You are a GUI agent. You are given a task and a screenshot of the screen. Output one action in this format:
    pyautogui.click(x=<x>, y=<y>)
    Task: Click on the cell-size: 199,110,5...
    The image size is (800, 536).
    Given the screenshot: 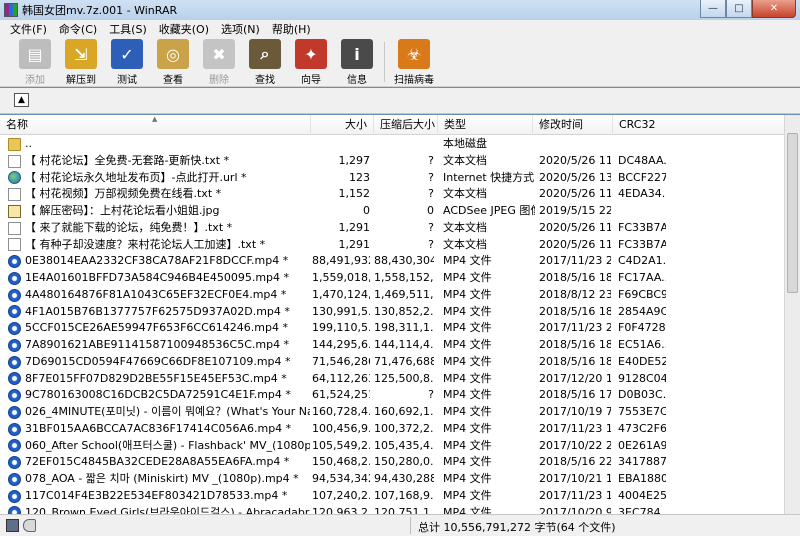 What is the action you would take?
    pyautogui.click(x=341, y=328)
    